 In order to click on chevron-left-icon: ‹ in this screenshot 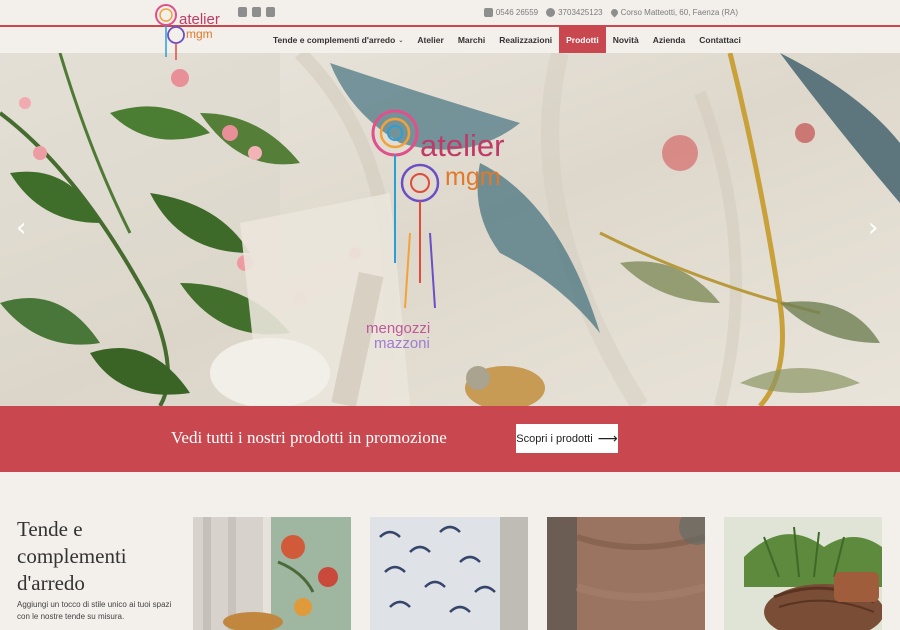, I will do `click(21, 228)`.